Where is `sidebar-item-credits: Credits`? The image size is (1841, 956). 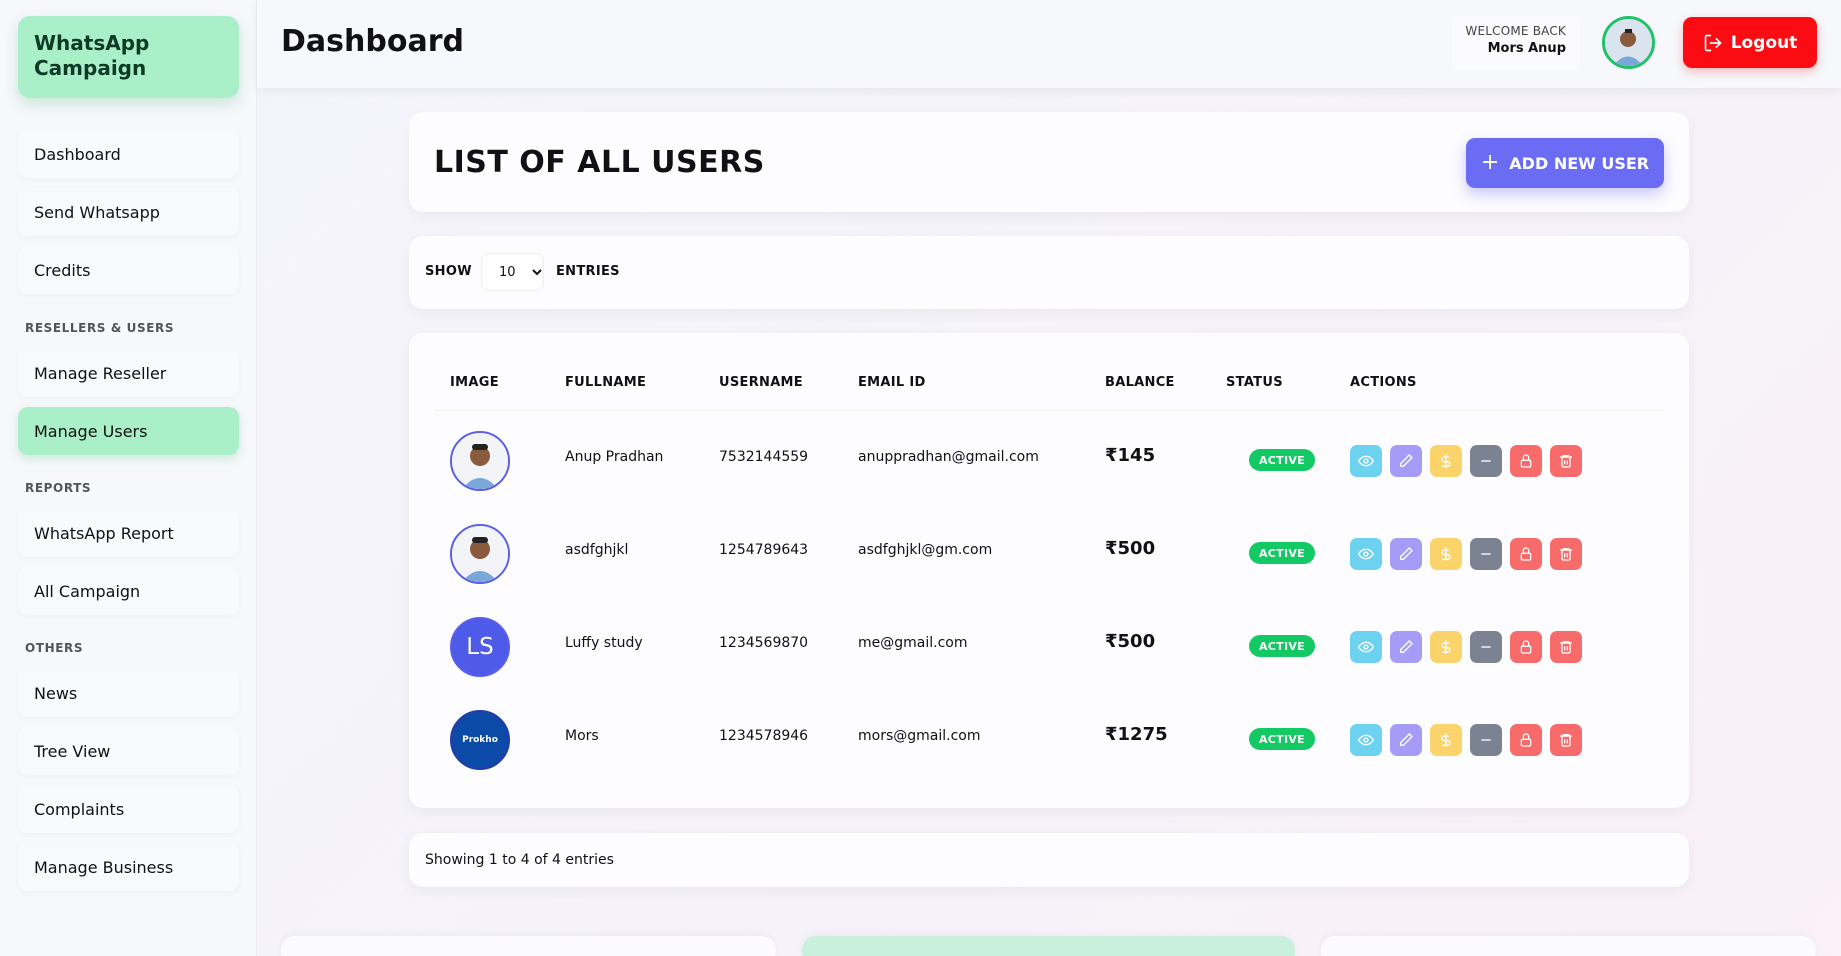 sidebar-item-credits: Credits is located at coordinates (128, 270).